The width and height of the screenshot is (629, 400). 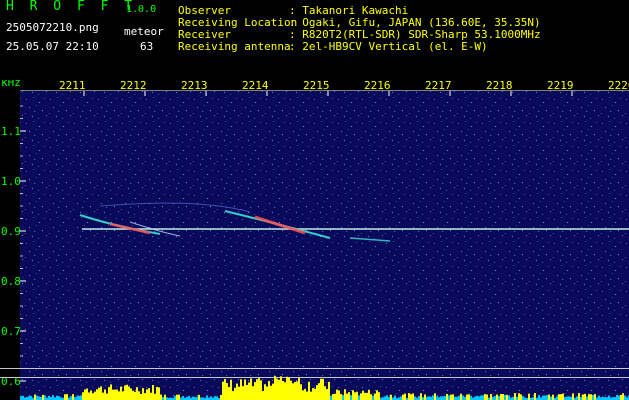 What do you see at coordinates (388, 46) in the screenshot?
I see `info-antenna-value: : 2el-HB9CV Vertical (el. E-W)` at bounding box center [388, 46].